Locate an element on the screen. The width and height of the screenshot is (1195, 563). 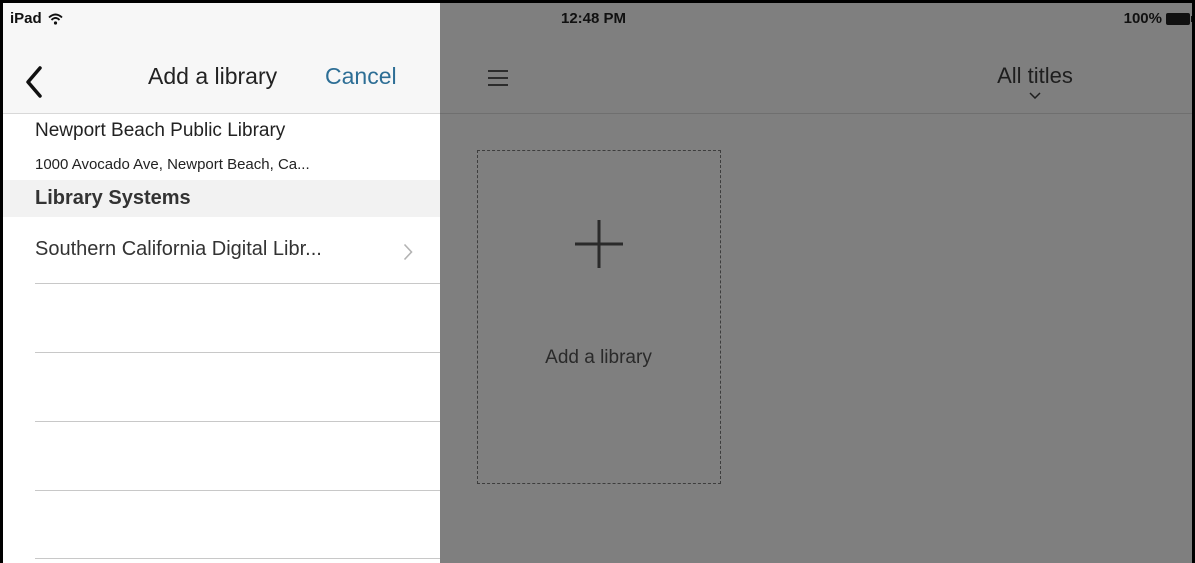
view-picker: All titles is located at coordinates (1035, 81).